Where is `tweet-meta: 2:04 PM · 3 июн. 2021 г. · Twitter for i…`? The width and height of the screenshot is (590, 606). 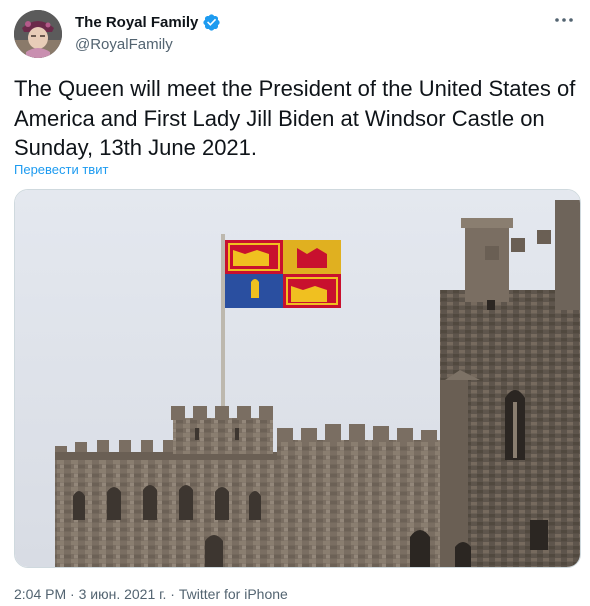
tweet-meta: 2:04 PM · 3 июн. 2021 г. · Twitter for i… is located at coordinates (151, 594).